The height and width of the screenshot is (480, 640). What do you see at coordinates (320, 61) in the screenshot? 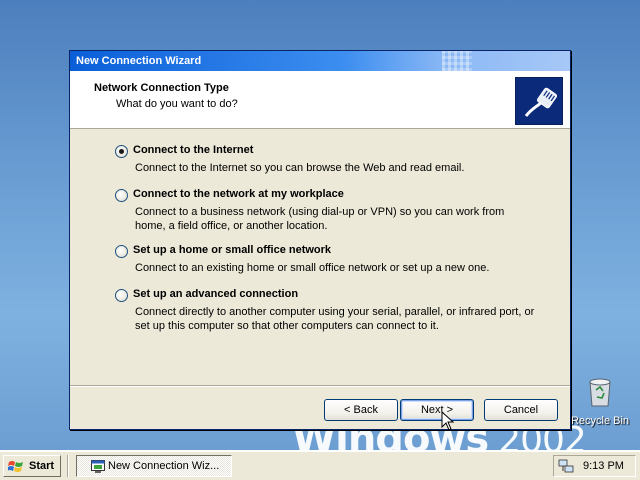
I see `window-titlebar: New Connection Wizard` at bounding box center [320, 61].